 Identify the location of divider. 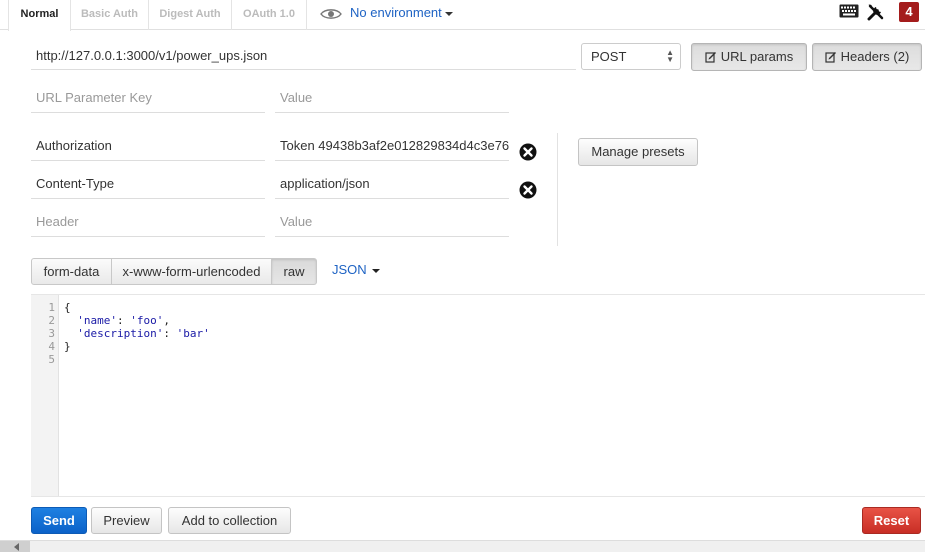
(557, 189).